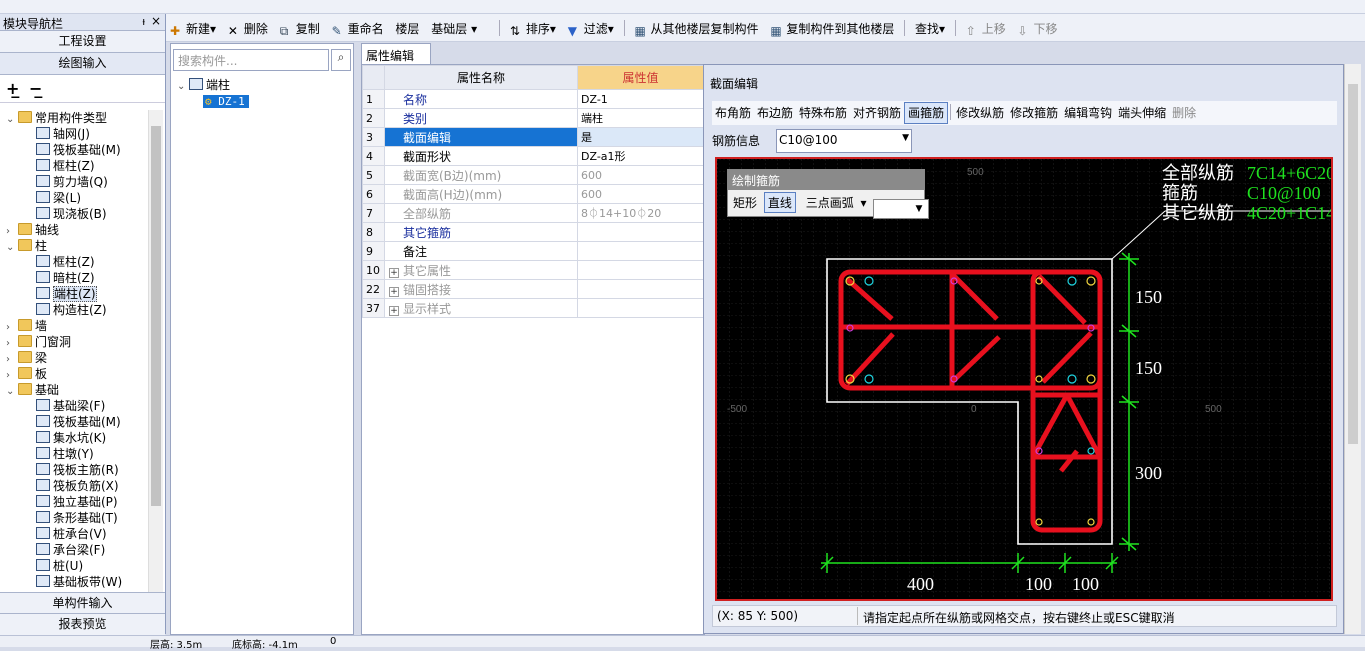  What do you see at coordinates (980, 114) in the screenshot?
I see `modify-long-bars-button: 修改纵筋` at bounding box center [980, 114].